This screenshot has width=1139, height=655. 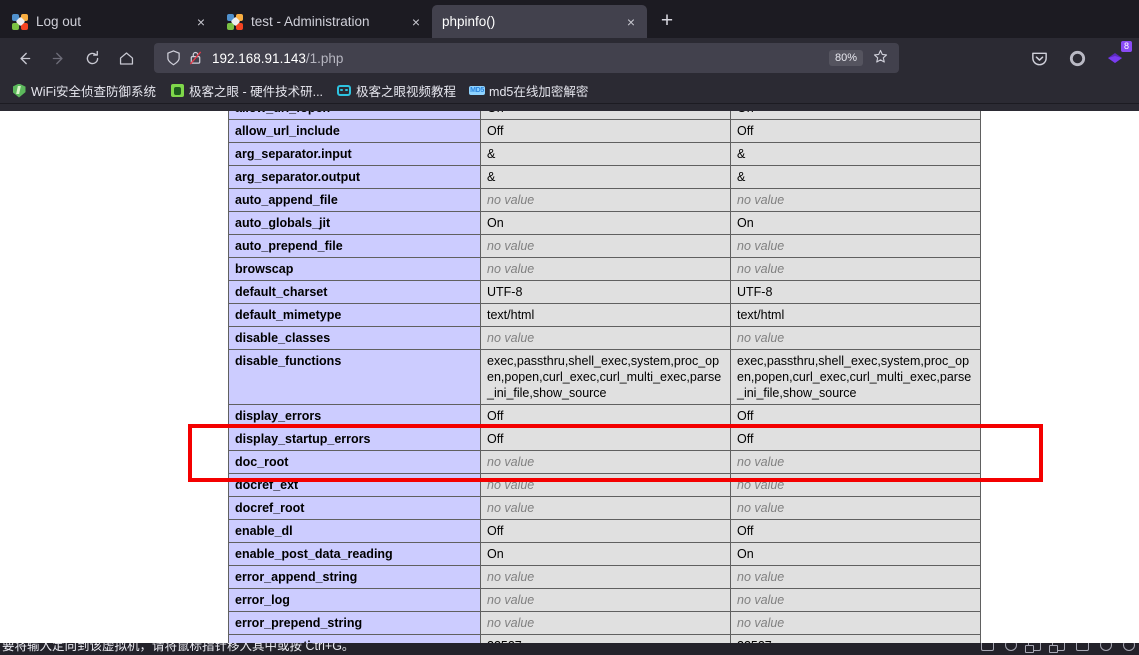 I want to click on account-circle-icon, so click(x=1077, y=58).